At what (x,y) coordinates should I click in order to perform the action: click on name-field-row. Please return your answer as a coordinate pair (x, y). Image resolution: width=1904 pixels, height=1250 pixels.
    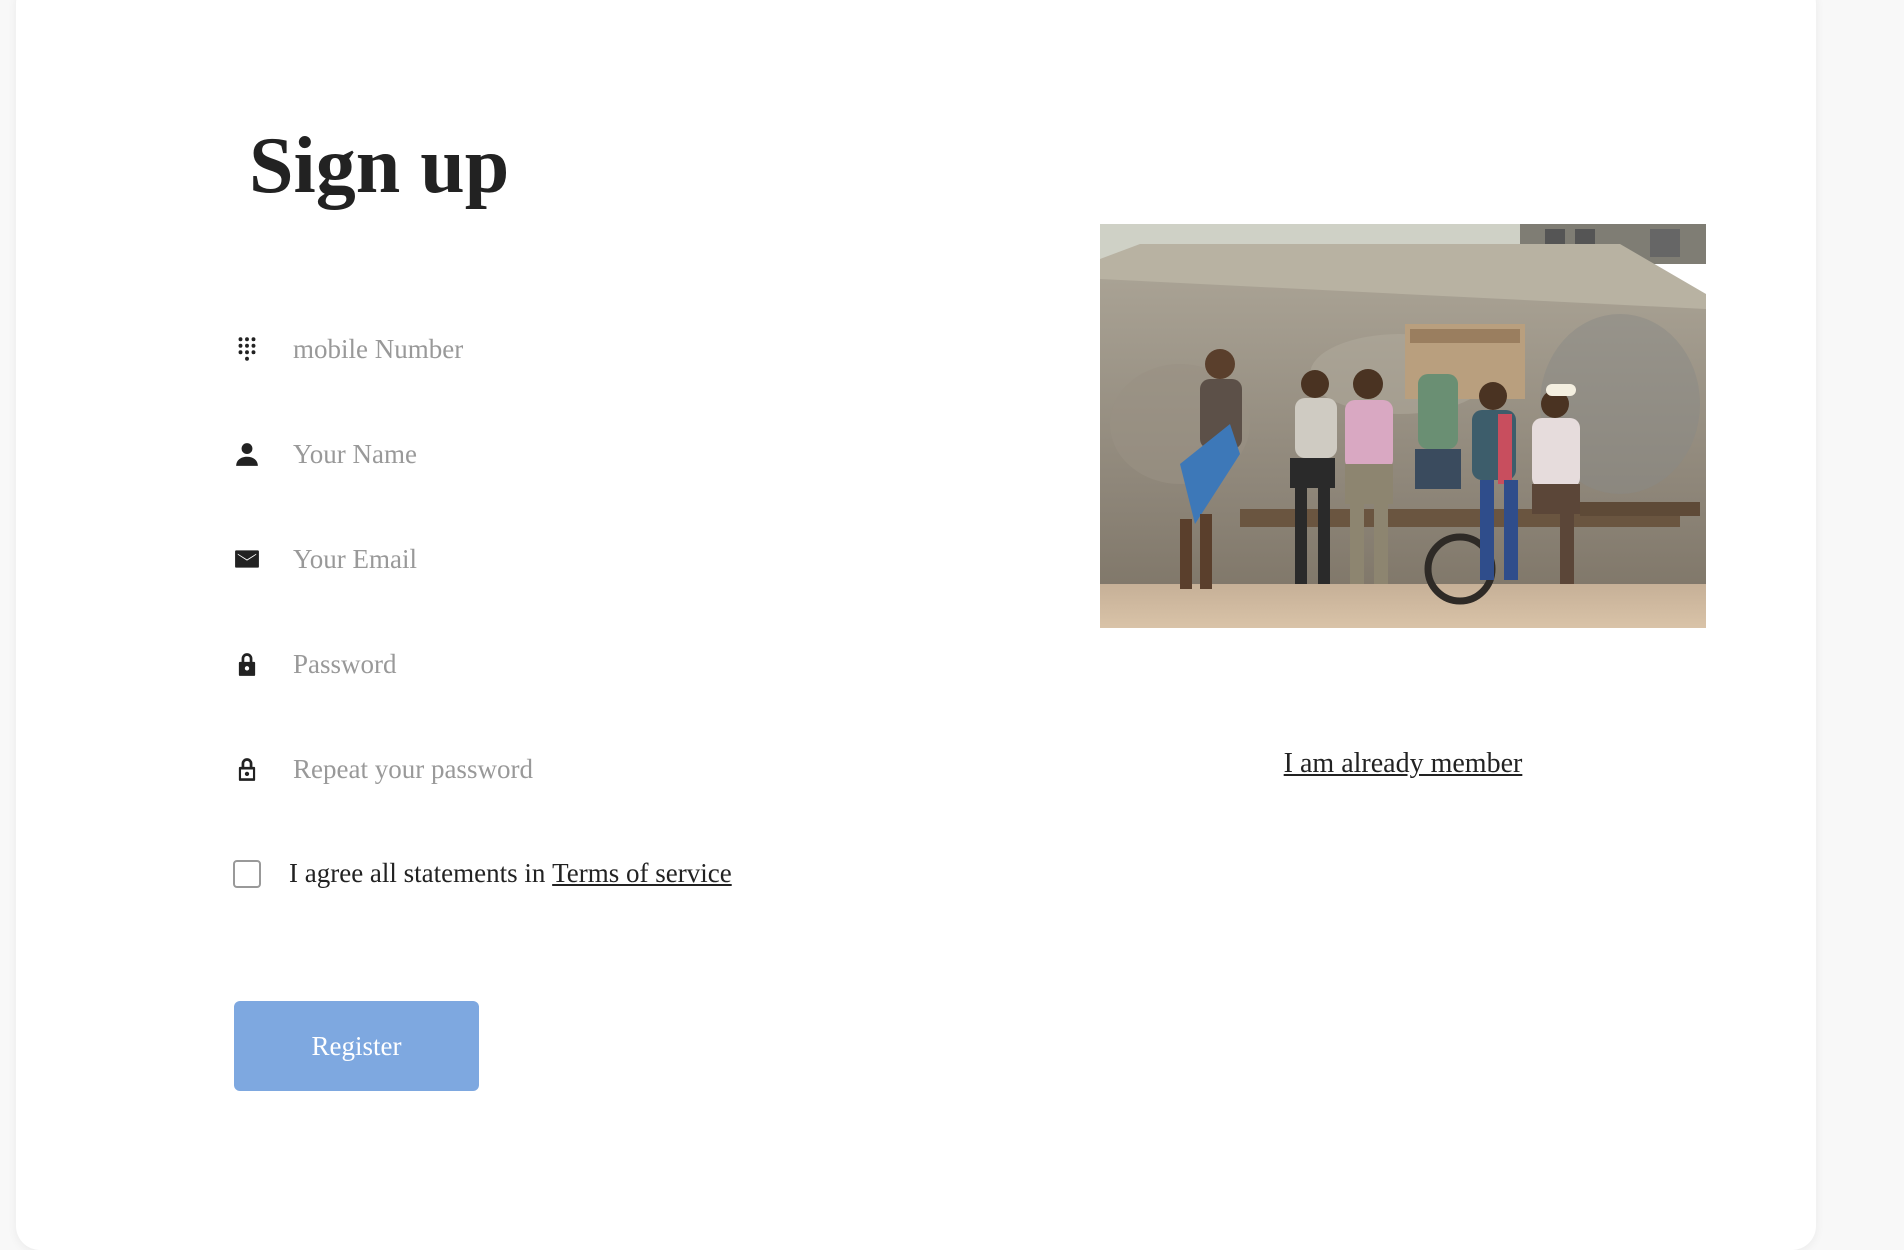
    Looking at the image, I should click on (513, 454).